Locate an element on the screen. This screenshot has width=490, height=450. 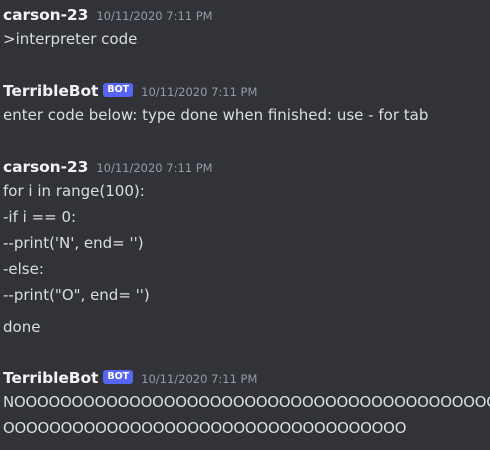
message-text: --print('N', end= '') is located at coordinates (73, 243).